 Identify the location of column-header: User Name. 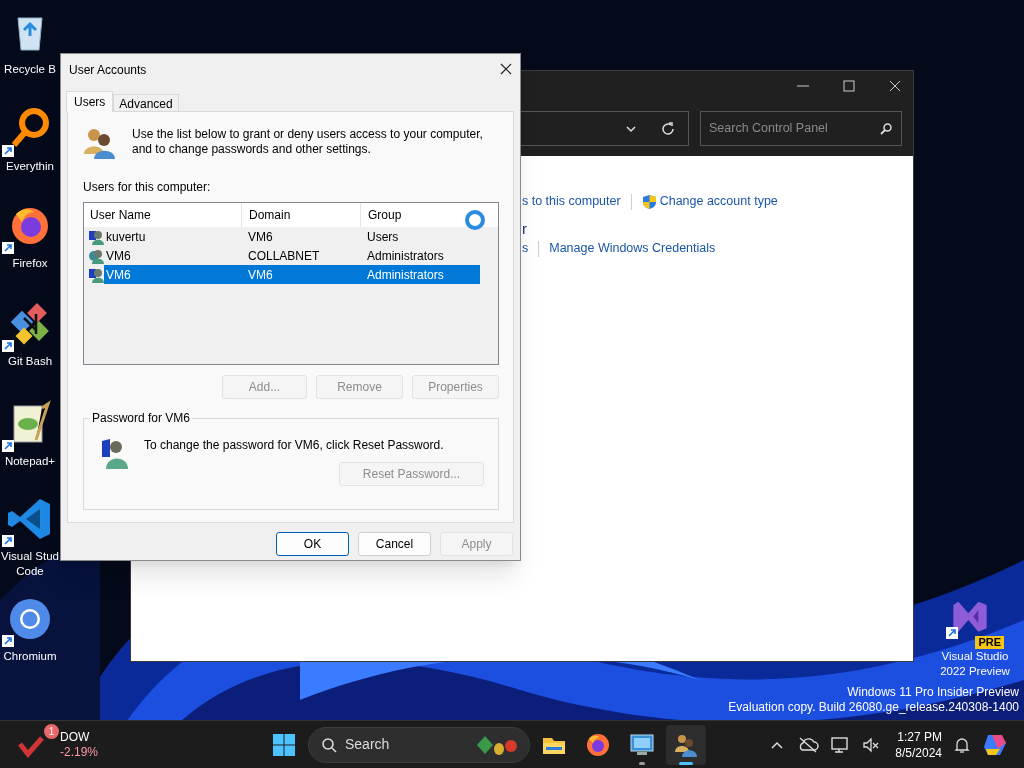
(163, 215).